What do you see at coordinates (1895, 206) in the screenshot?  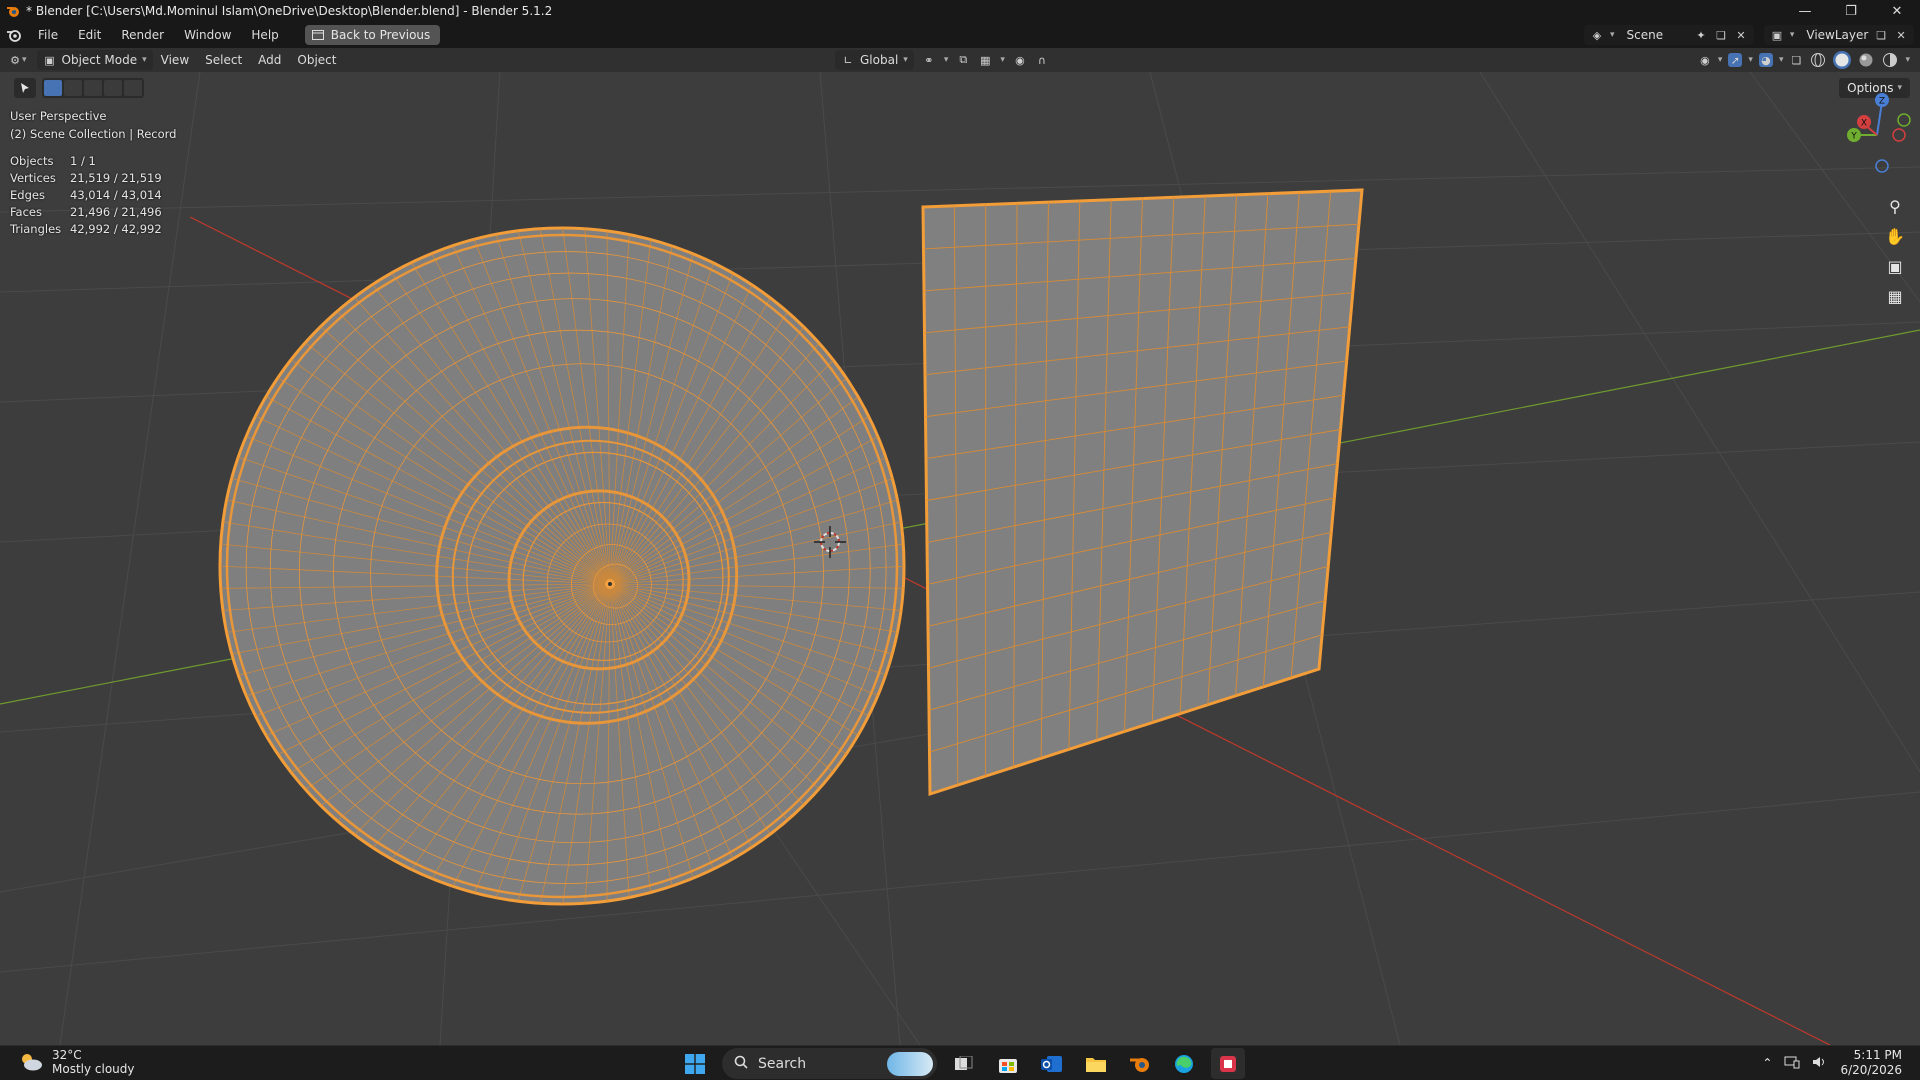 I see `zoom-icon: ⚲` at bounding box center [1895, 206].